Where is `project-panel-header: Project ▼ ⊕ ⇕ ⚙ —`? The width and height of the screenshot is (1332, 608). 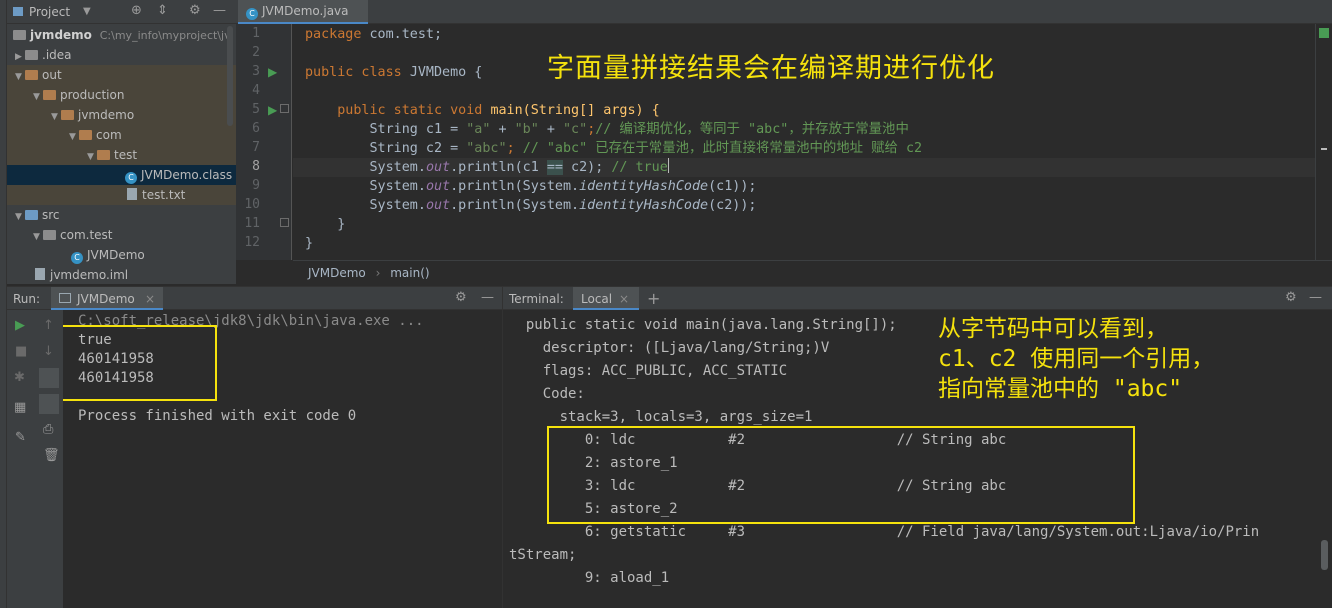 project-panel-header: Project ▼ ⊕ ⇕ ⚙ — is located at coordinates (121, 12).